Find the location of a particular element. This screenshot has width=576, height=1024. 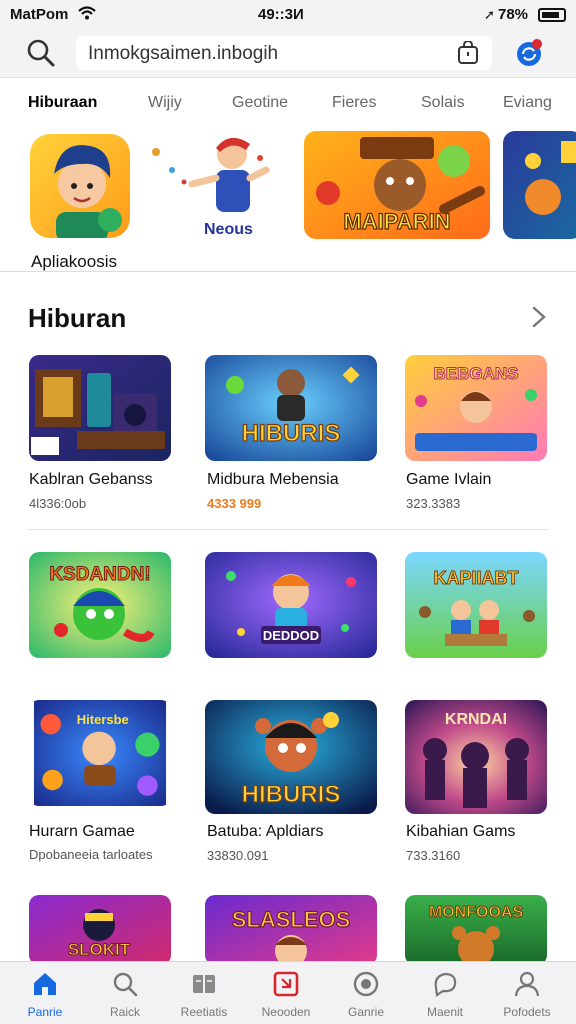

tab-geotine: Geotine is located at coordinates (260, 103).